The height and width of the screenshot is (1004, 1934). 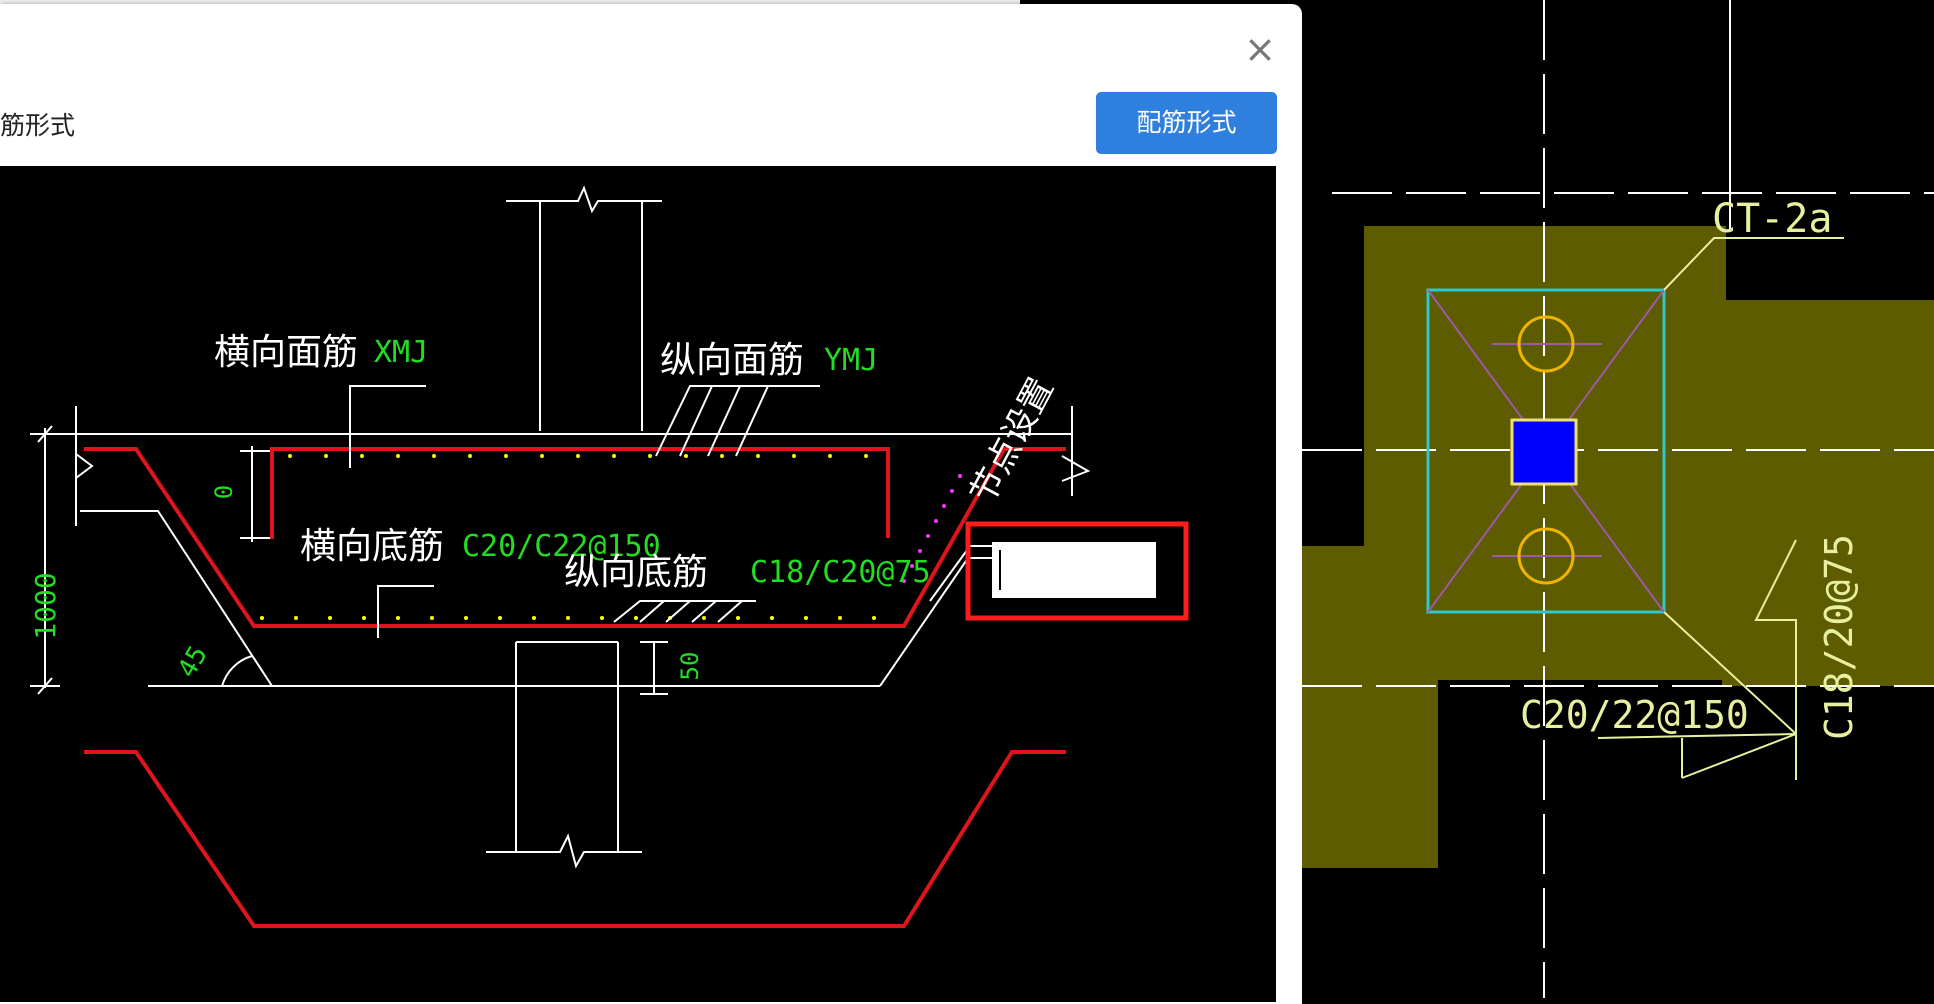 What do you see at coordinates (564, 755) in the screenshot?
I see `lower-column` at bounding box center [564, 755].